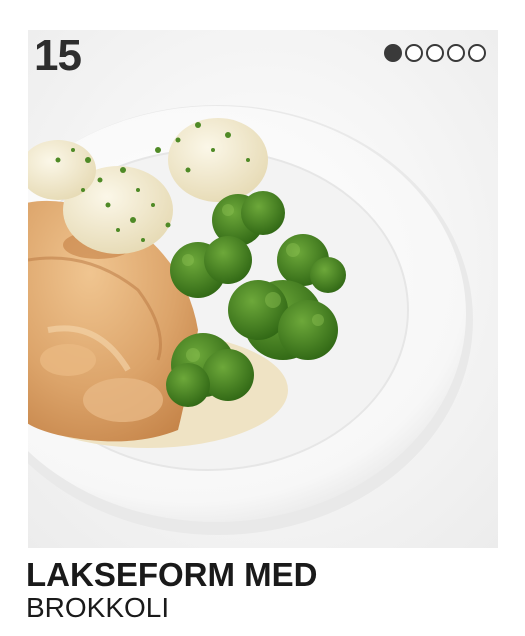  I want to click on dish-number: 15, so click(58, 55).